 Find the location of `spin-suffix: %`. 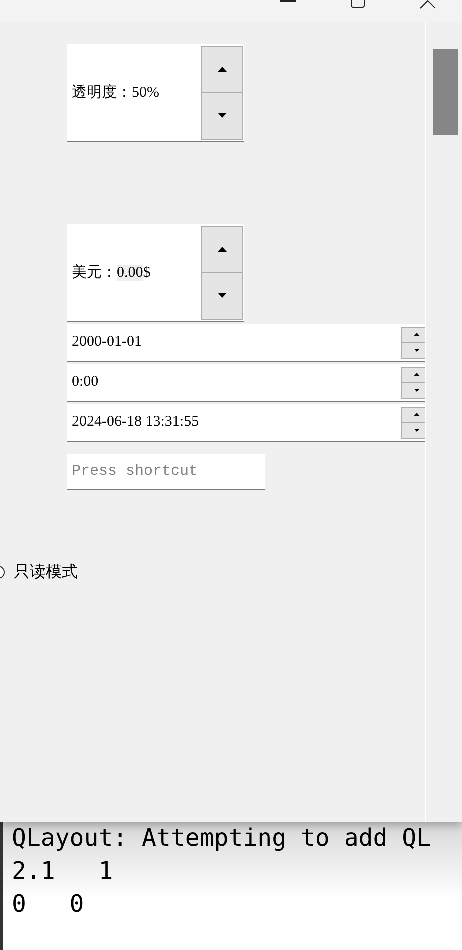

spin-suffix: % is located at coordinates (153, 93).